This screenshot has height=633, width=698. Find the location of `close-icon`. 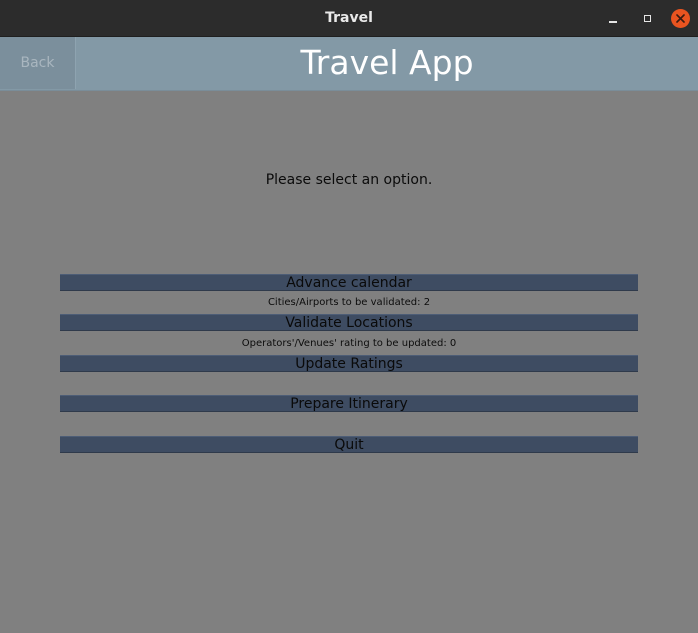

close-icon is located at coordinates (680, 18).